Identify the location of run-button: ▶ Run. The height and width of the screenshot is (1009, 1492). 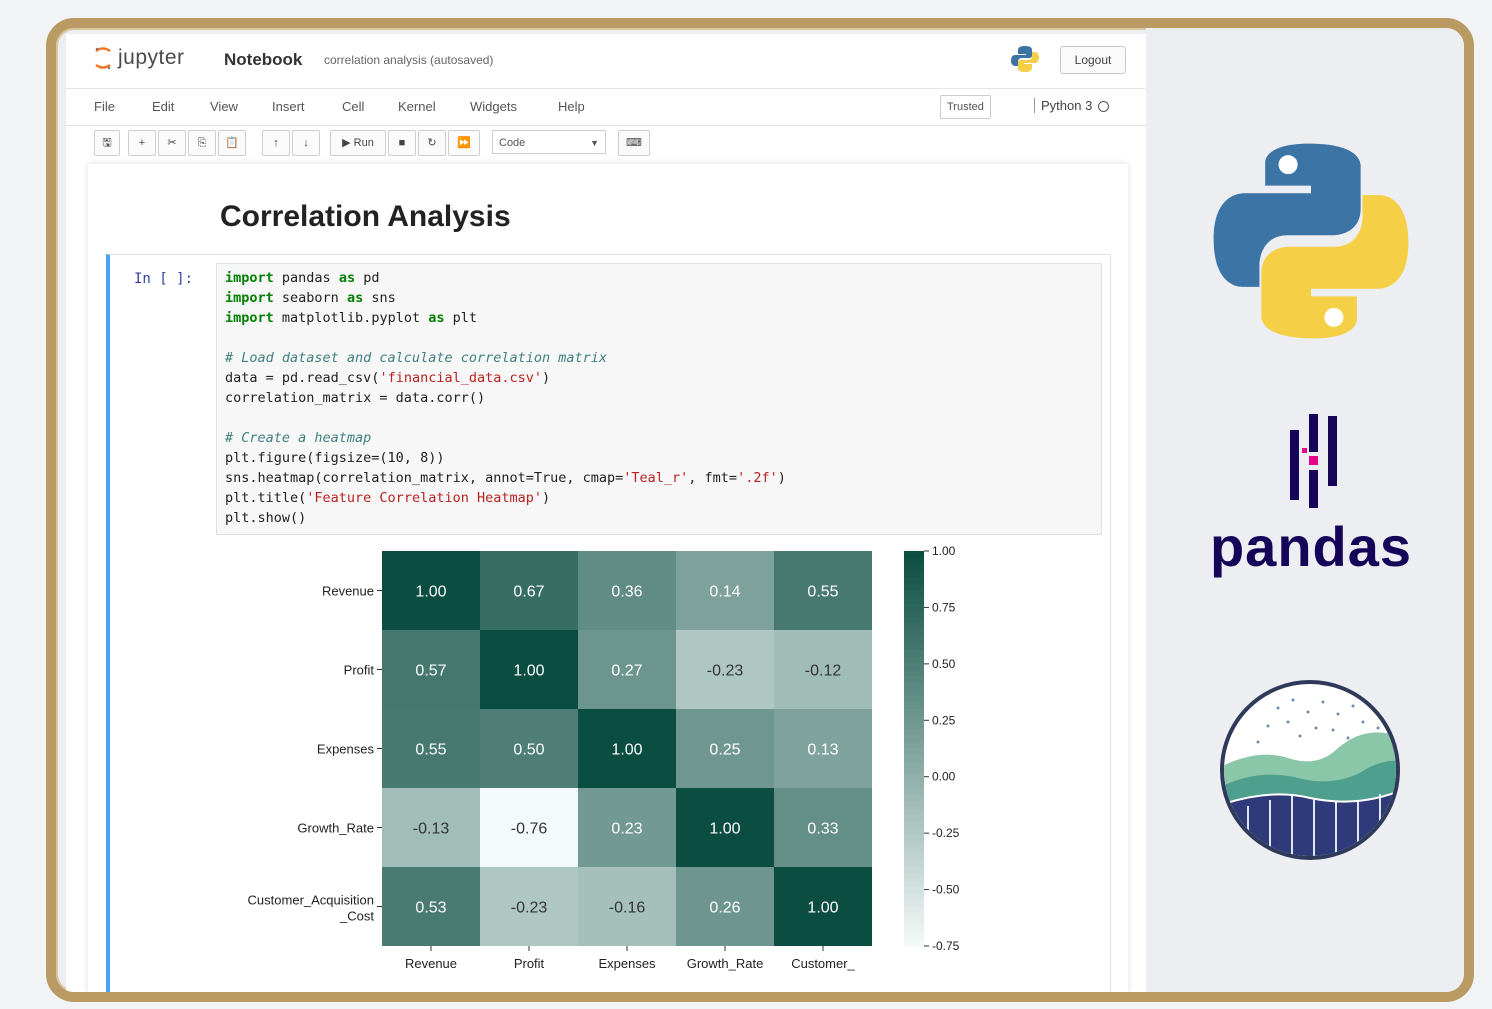
(358, 143).